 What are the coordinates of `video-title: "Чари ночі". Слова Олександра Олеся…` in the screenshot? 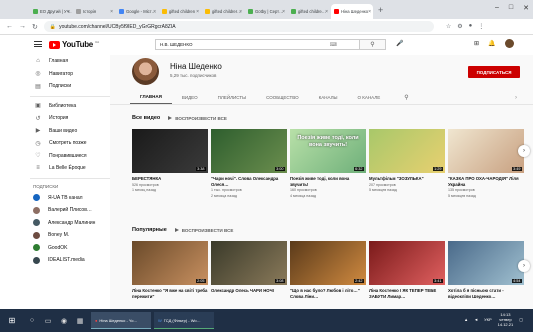 It's located at (249, 181).